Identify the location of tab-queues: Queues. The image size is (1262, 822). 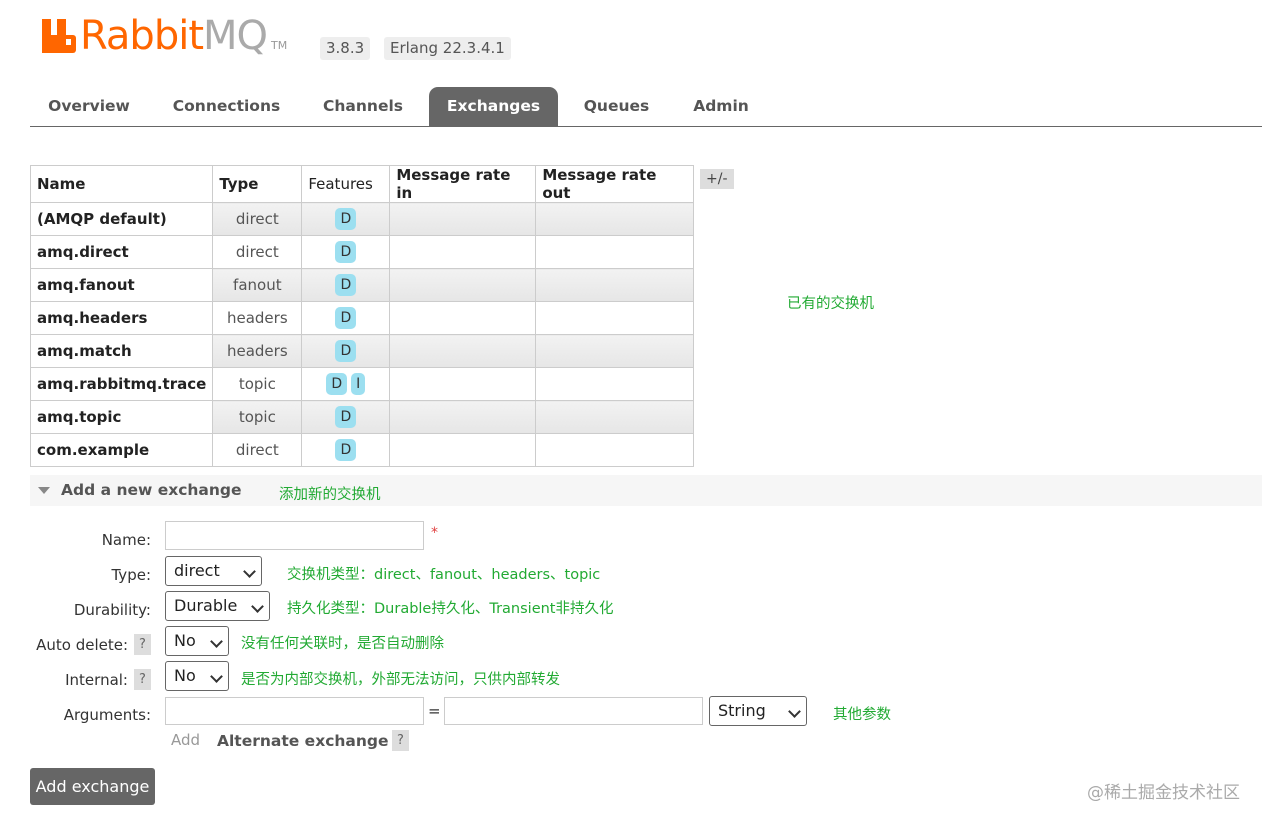
(616, 106).